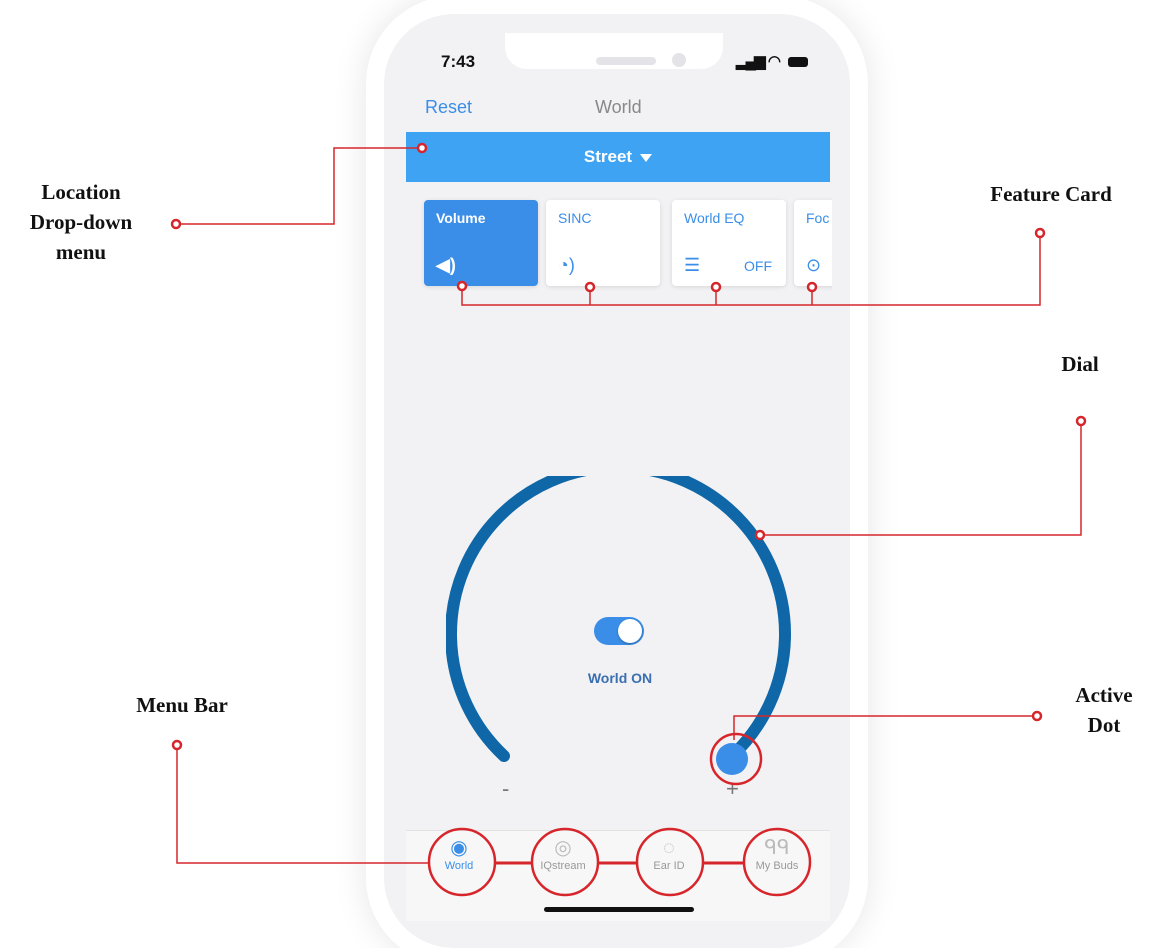 The width and height of the screenshot is (1158, 948). I want to click on tab-label: IQstream, so click(563, 866).